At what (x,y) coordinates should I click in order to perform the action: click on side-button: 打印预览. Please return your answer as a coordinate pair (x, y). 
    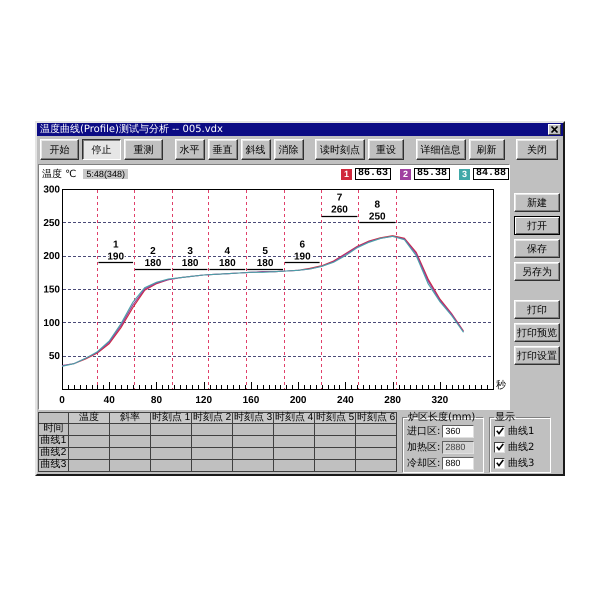
    Looking at the image, I should click on (537, 332).